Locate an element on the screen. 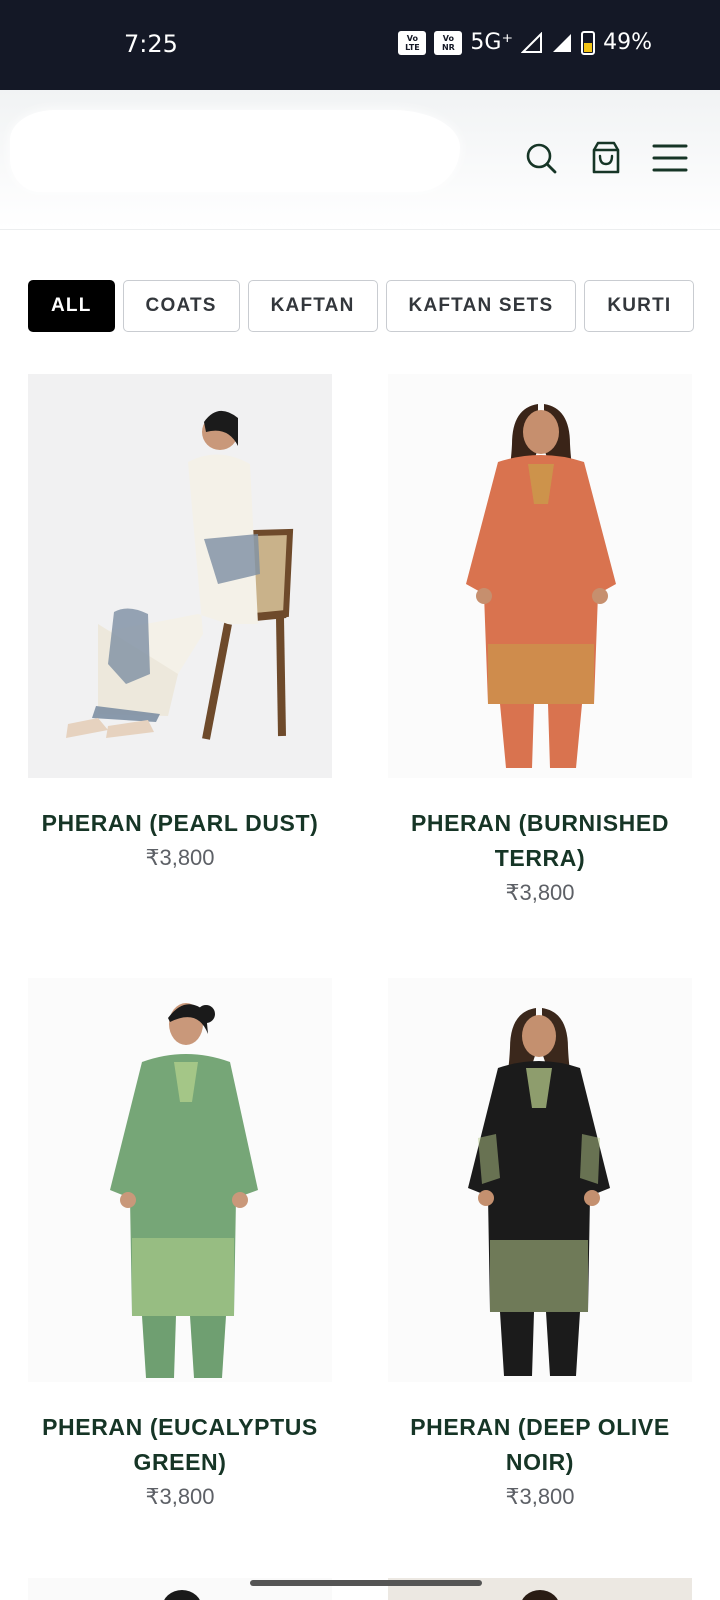 The height and width of the screenshot is (1600, 720). status-time: 7:25 is located at coordinates (151, 44).